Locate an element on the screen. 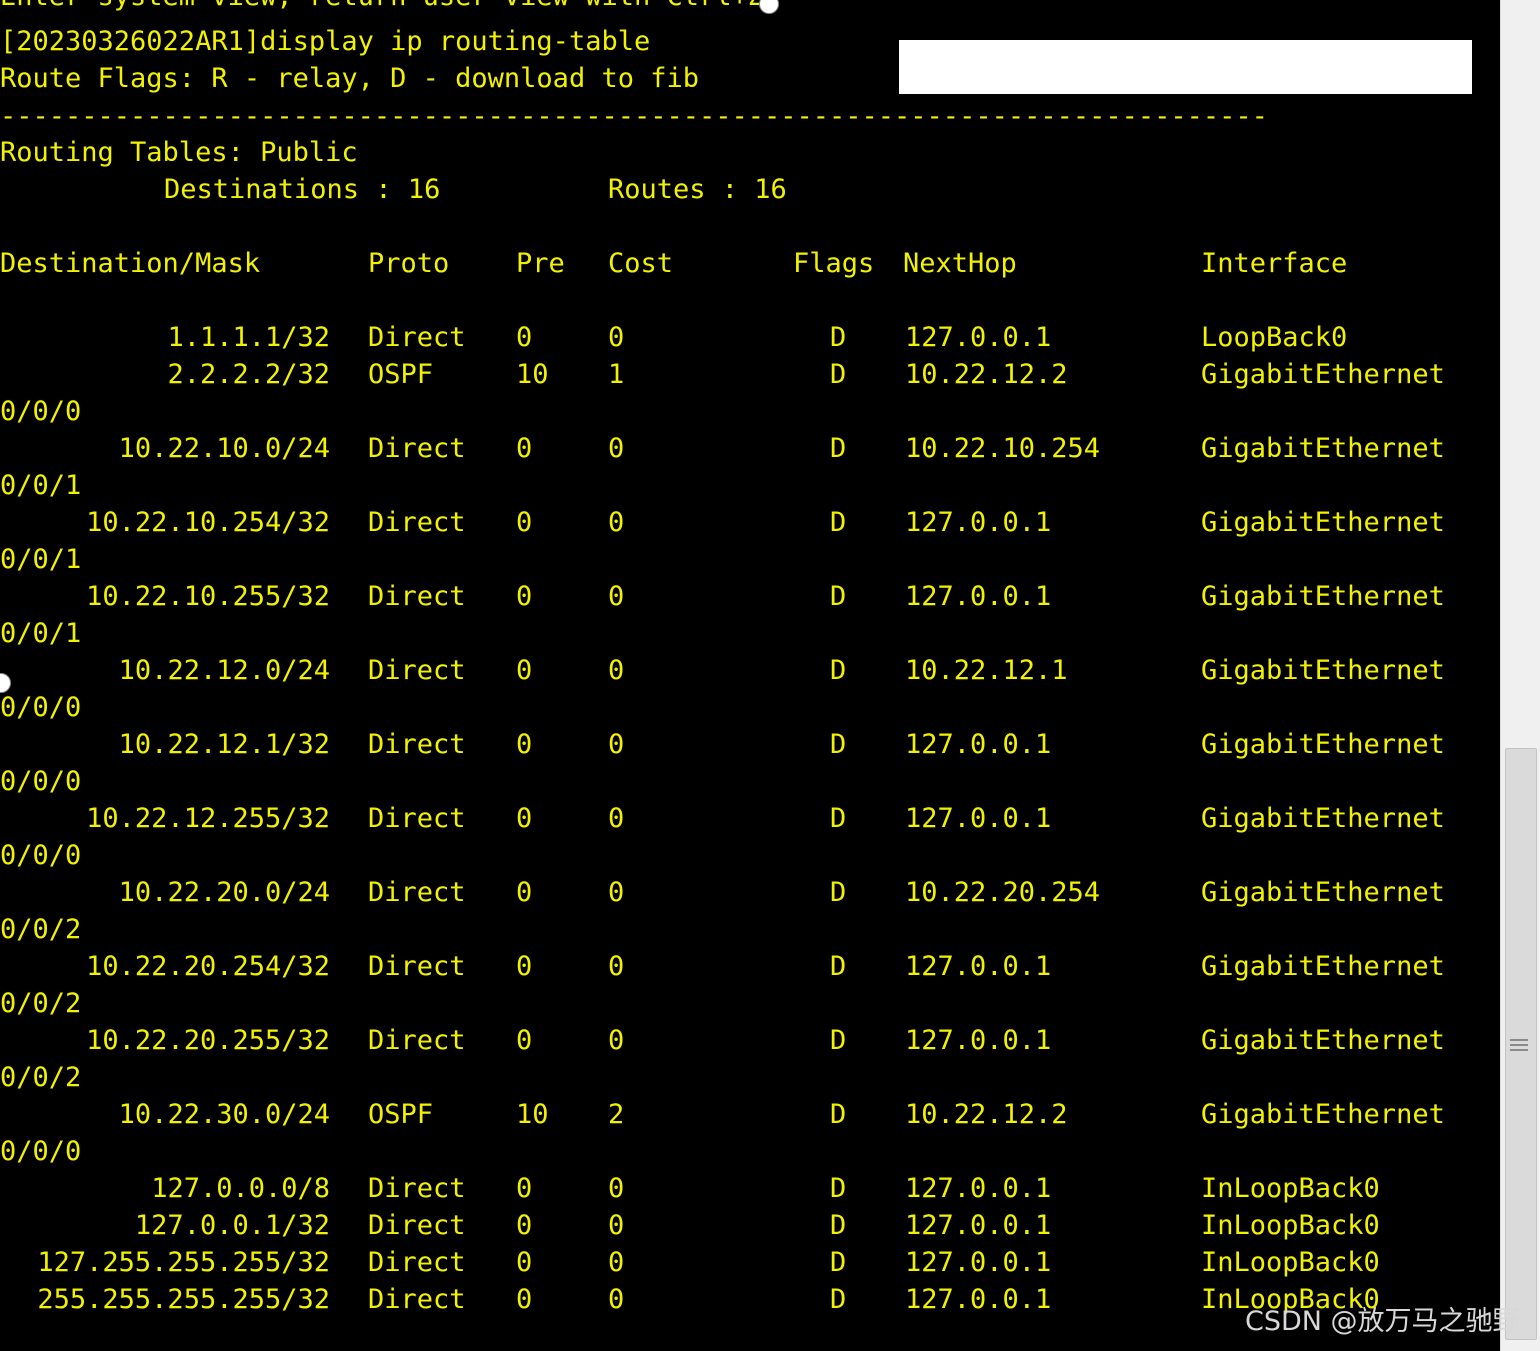 This screenshot has height=1351, width=1540. cell-nexthop: 10.22.10.254 is located at coordinates (1003, 448).